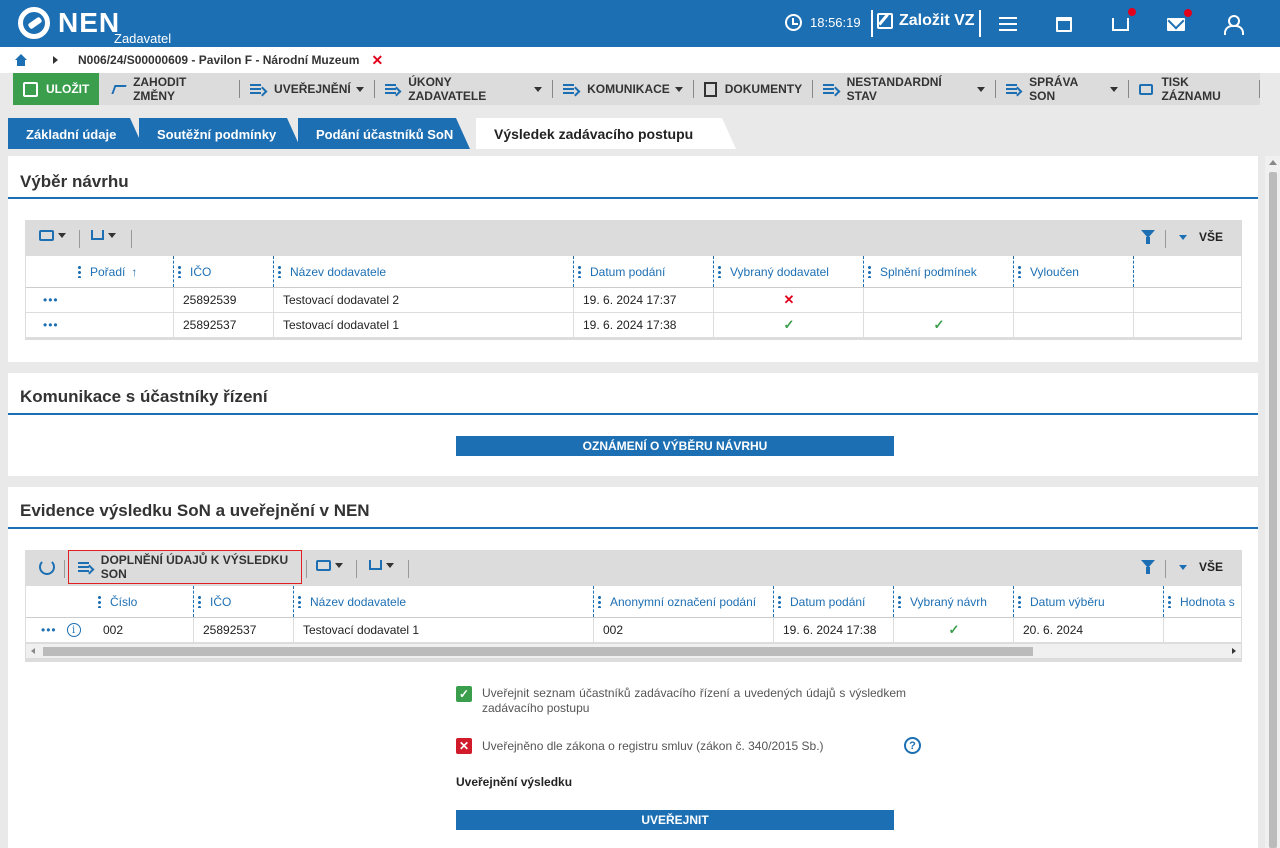 The image size is (1280, 848). I want to click on scroll-up-icon, so click(1273, 162).